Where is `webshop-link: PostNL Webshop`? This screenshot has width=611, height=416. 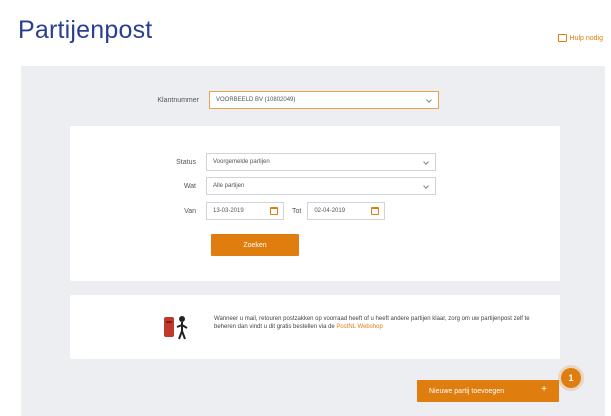
webshop-link: PostNL Webshop is located at coordinates (359, 327).